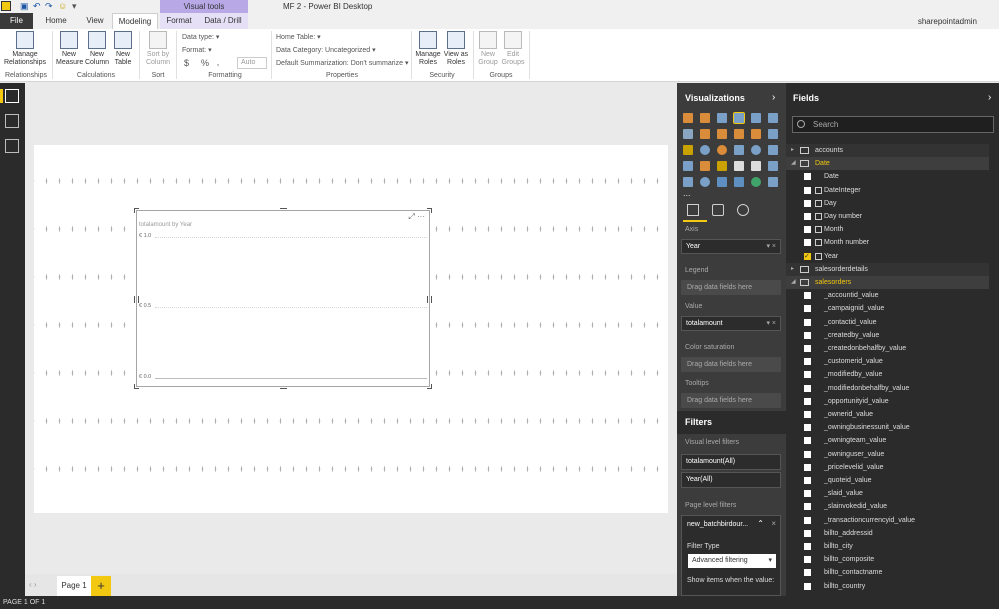 This screenshot has width=999, height=609. I want to click on page-tab-page-1: Page 1, so click(74, 586).